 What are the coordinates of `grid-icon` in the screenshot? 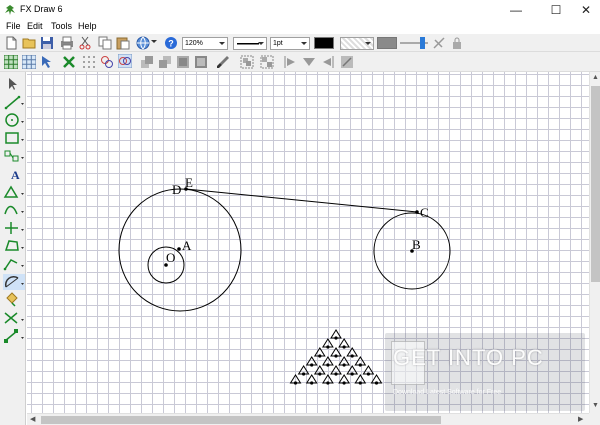 It's located at (11, 62).